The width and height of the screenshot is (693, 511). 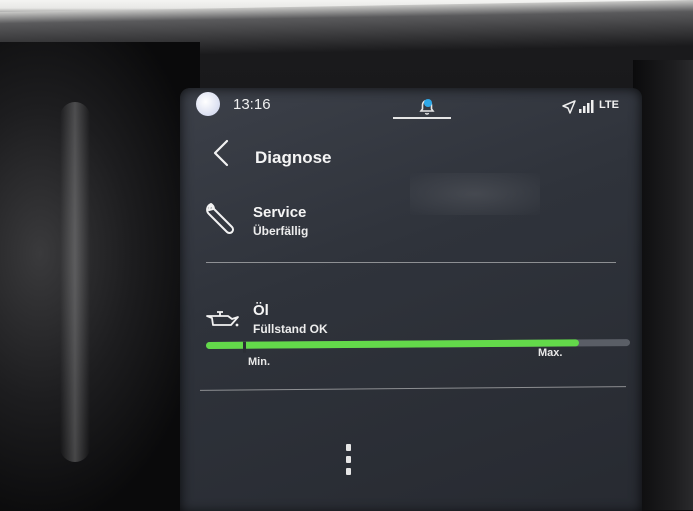 What do you see at coordinates (411, 262) in the screenshot?
I see `divider` at bounding box center [411, 262].